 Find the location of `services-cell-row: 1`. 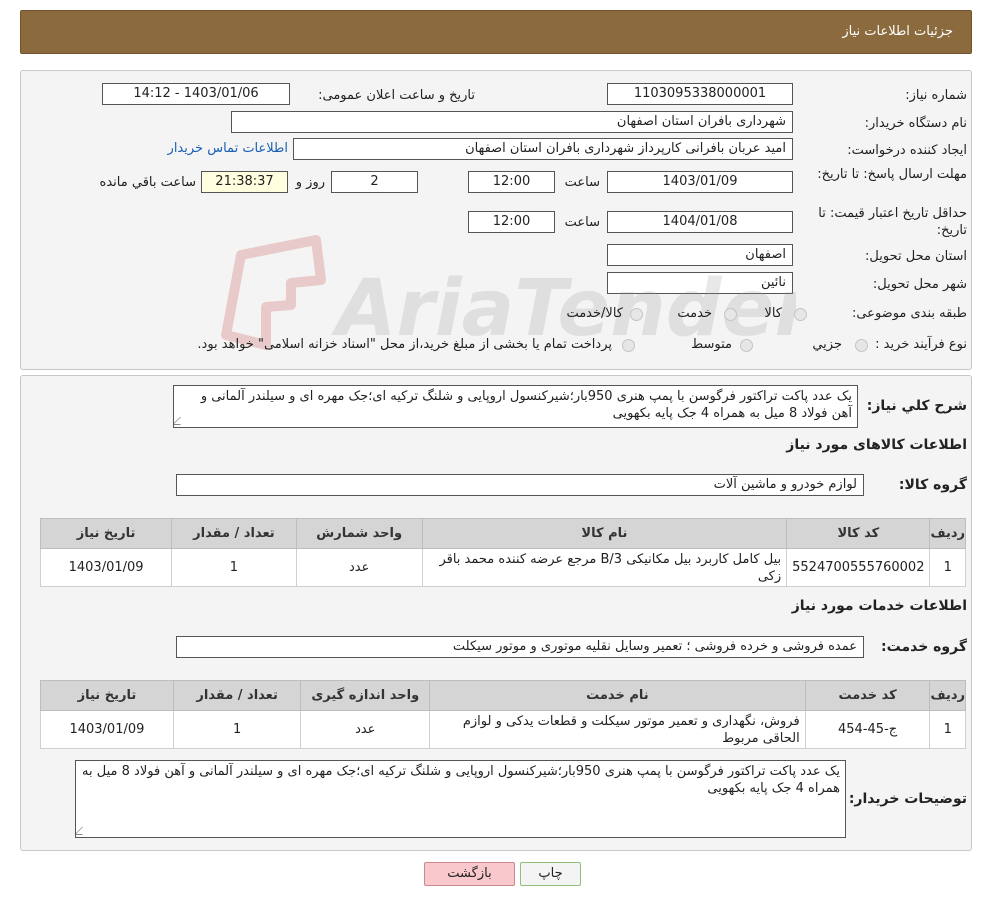

services-cell-row: 1 is located at coordinates (947, 729).